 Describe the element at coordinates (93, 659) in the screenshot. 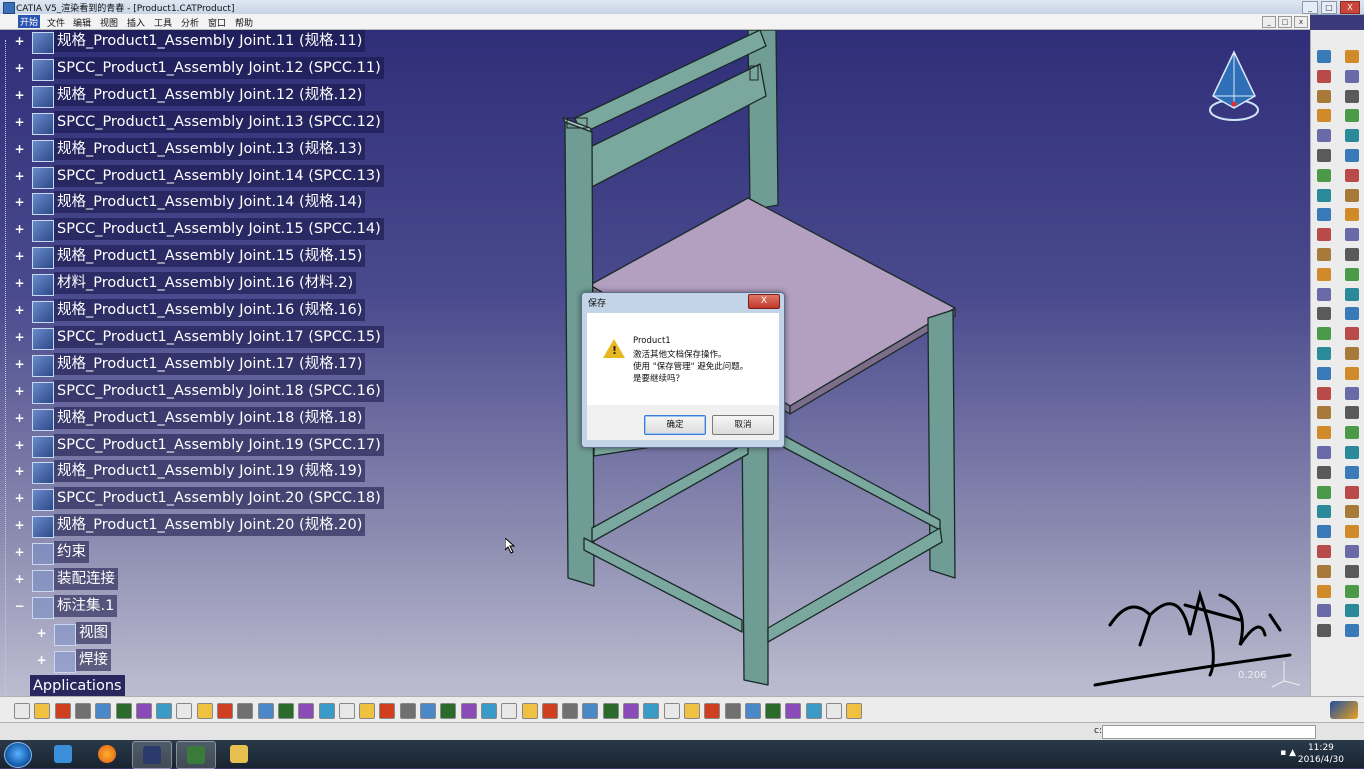

I see `tree-node-label: 焊接` at that location.